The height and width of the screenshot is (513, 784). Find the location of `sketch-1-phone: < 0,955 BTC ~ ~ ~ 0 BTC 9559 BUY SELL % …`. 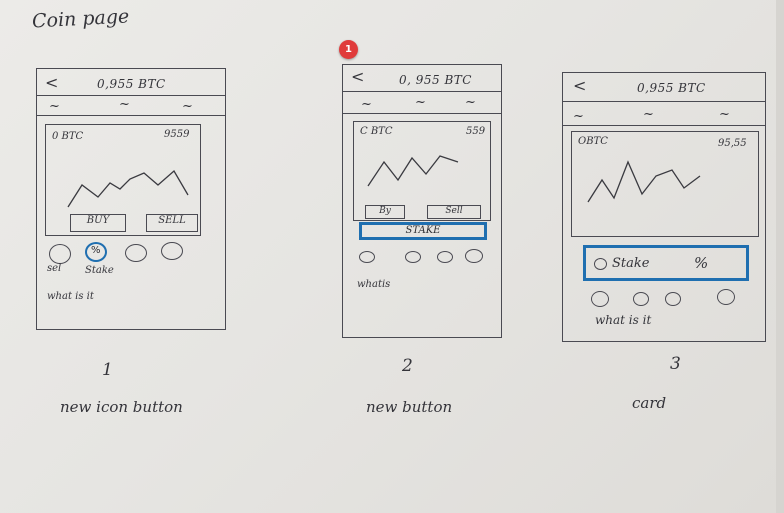

sketch-1-phone: < 0,955 BTC ~ ~ ~ 0 BTC 9559 BUY SELL % … is located at coordinates (131, 199).